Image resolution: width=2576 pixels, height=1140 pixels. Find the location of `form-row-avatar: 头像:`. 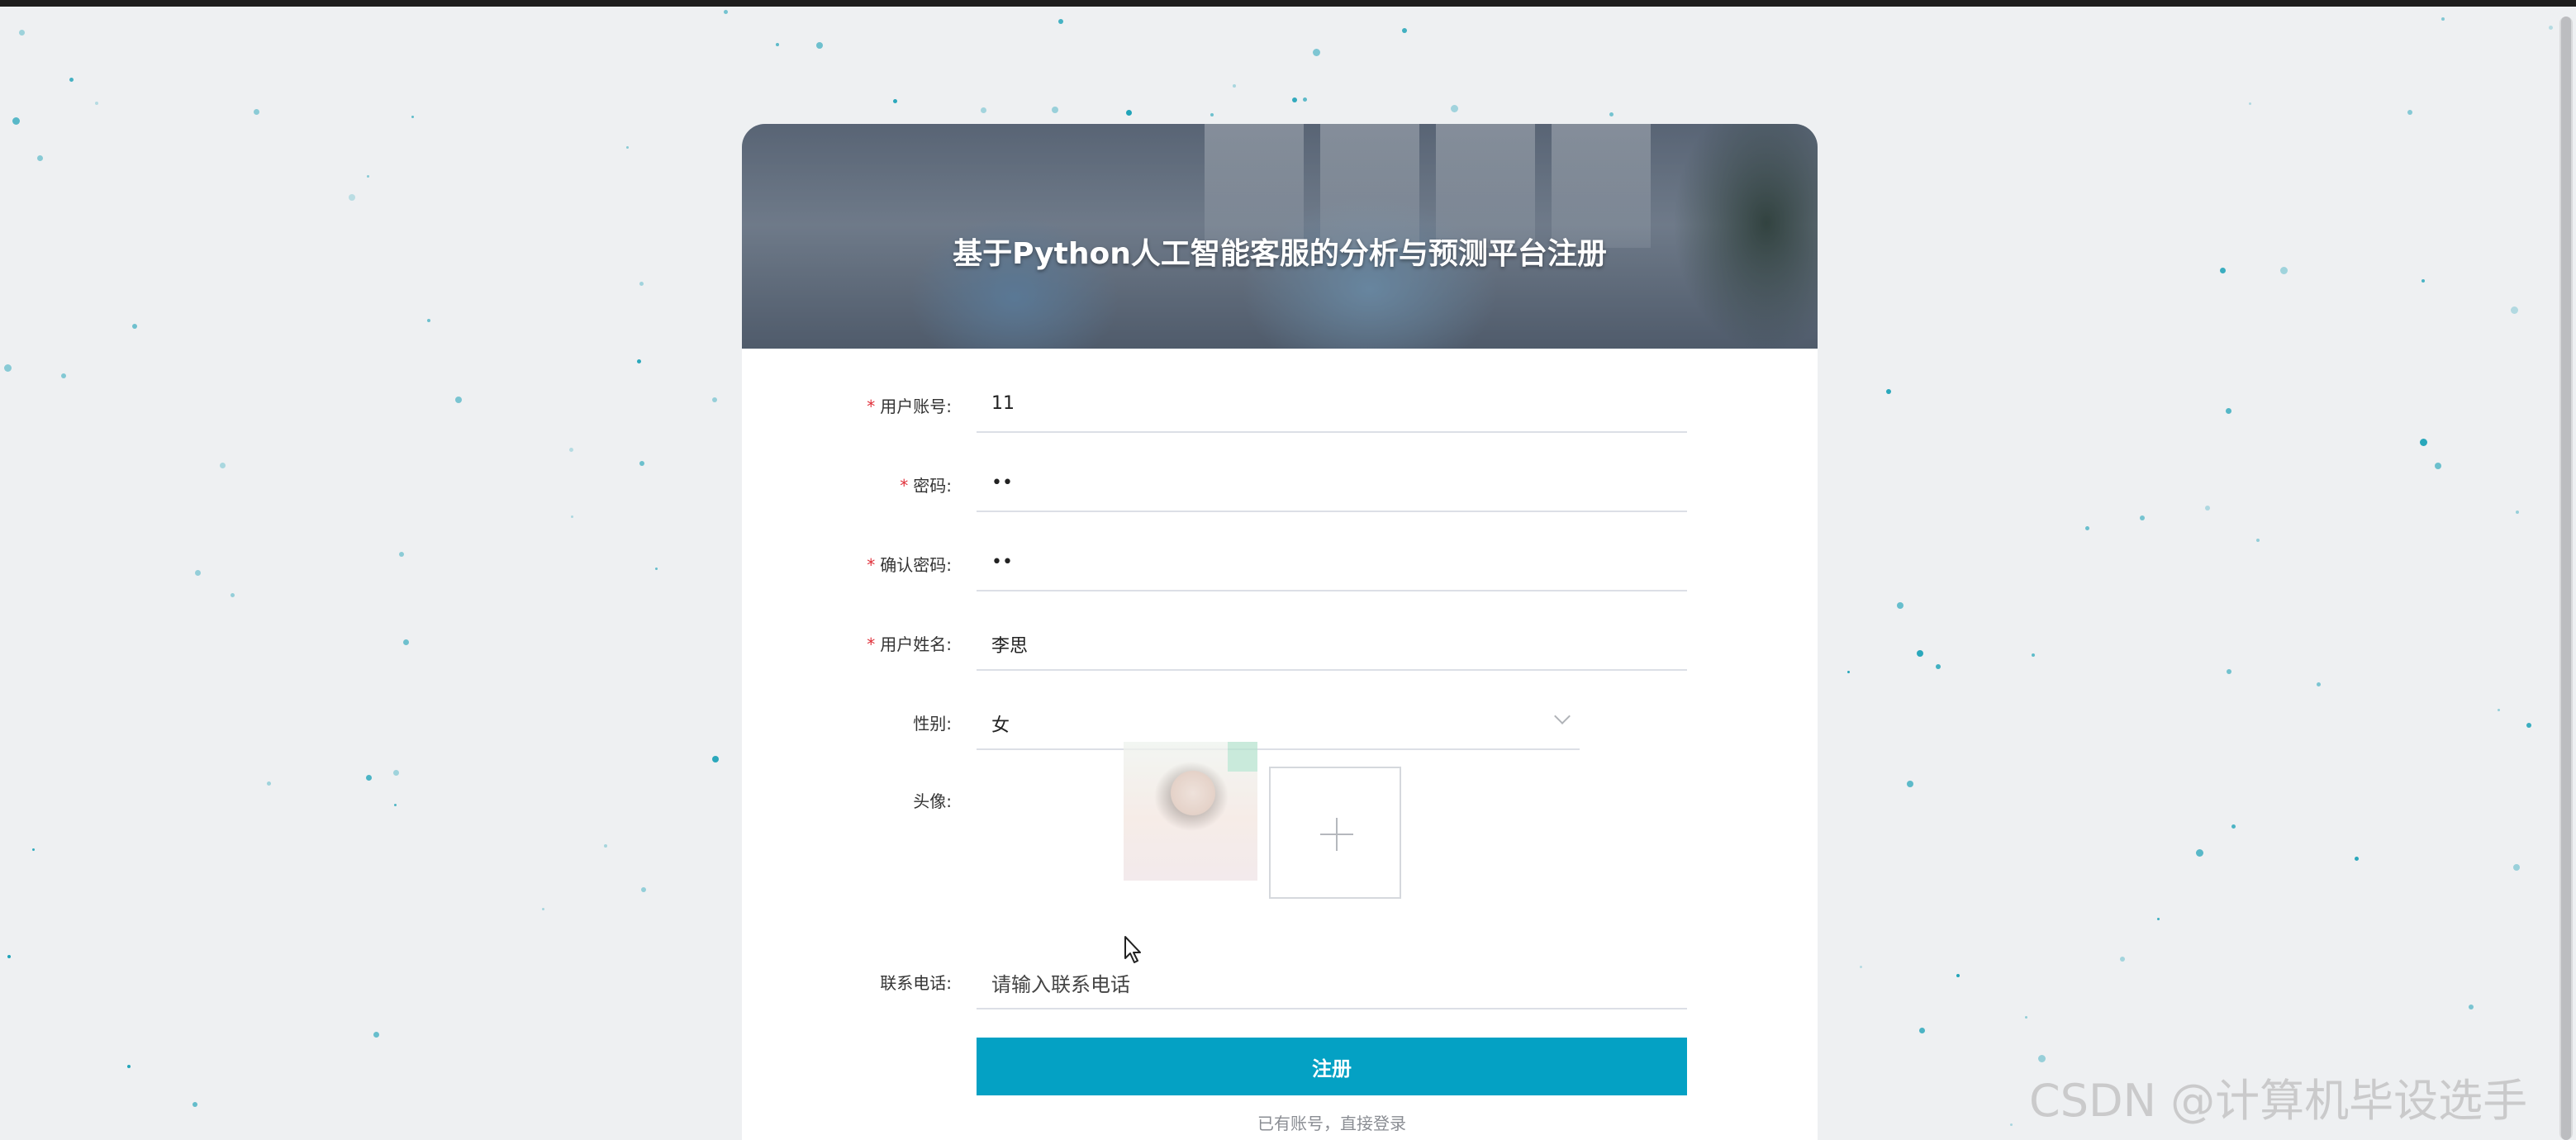

form-row-avatar: 头像: is located at coordinates (1280, 824).